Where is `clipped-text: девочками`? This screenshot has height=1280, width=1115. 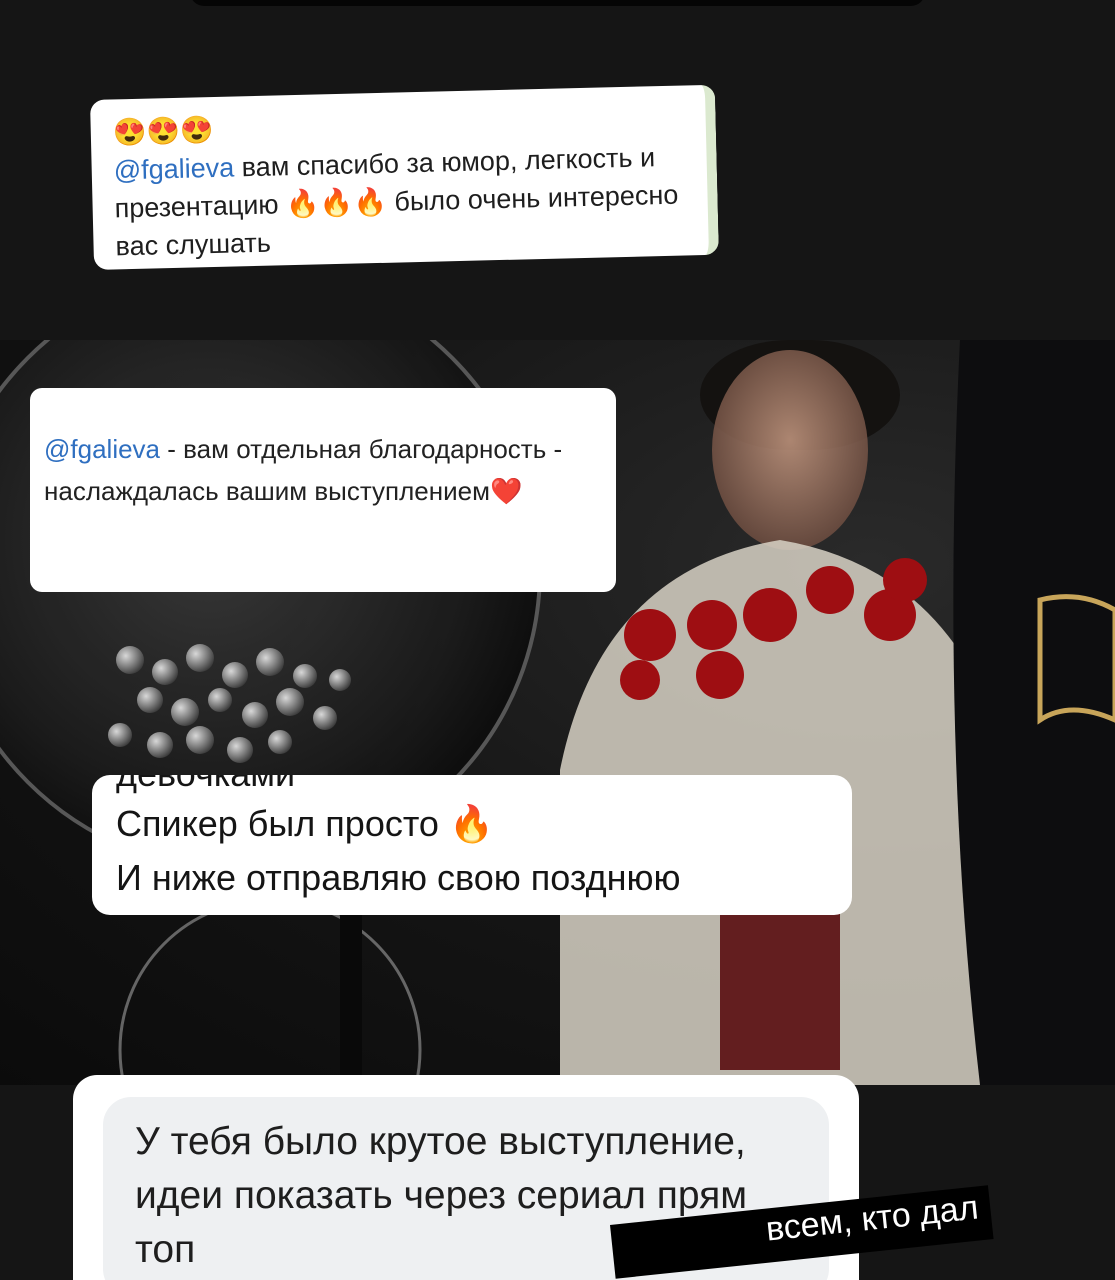
clipped-text: девочками is located at coordinates (205, 788).